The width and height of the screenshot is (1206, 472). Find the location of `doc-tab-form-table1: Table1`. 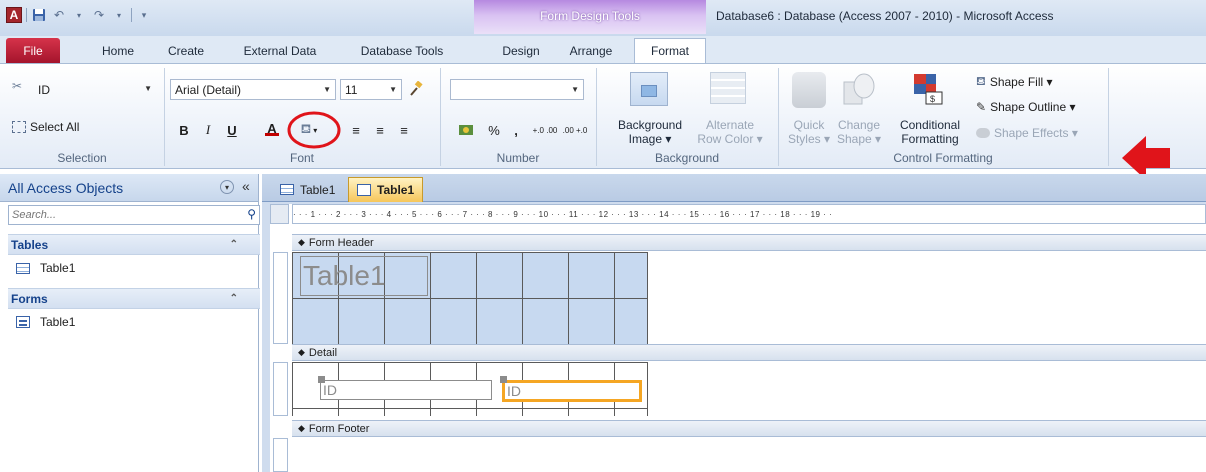

doc-tab-form-table1: Table1 is located at coordinates (386, 189).